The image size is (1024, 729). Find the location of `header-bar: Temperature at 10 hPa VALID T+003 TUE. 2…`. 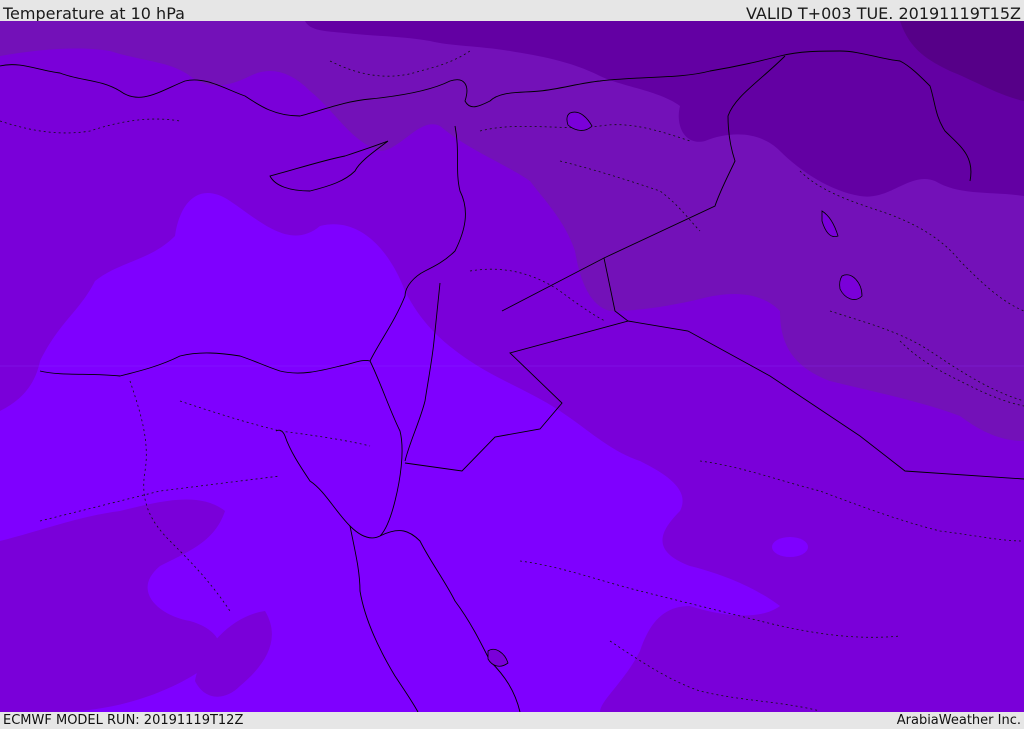

header-bar: Temperature at 10 hPa VALID T+003 TUE. 2… is located at coordinates (512, 11).